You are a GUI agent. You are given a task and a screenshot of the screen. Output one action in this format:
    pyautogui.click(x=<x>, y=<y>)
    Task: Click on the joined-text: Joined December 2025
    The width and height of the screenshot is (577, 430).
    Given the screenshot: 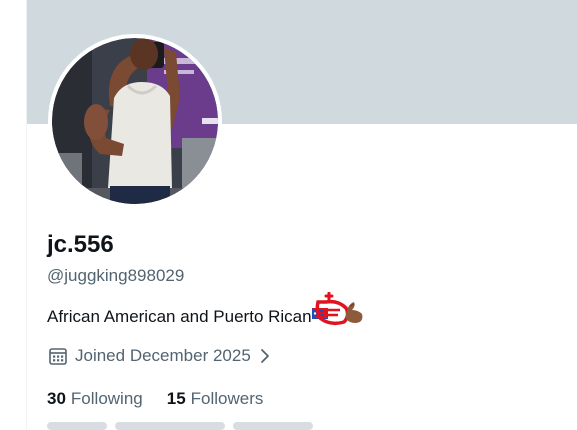 What is the action you would take?
    pyautogui.click(x=163, y=355)
    